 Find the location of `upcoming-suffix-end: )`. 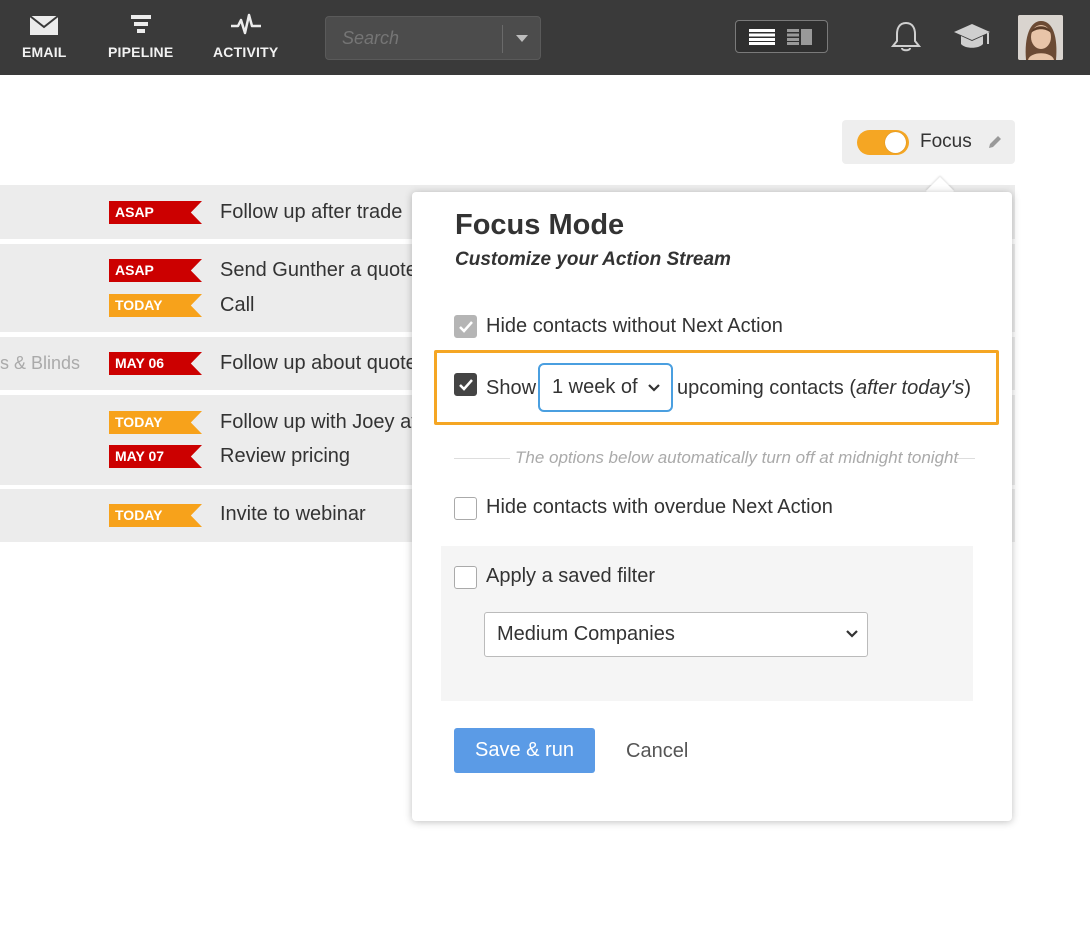

upcoming-suffix-end: ) is located at coordinates (967, 388).